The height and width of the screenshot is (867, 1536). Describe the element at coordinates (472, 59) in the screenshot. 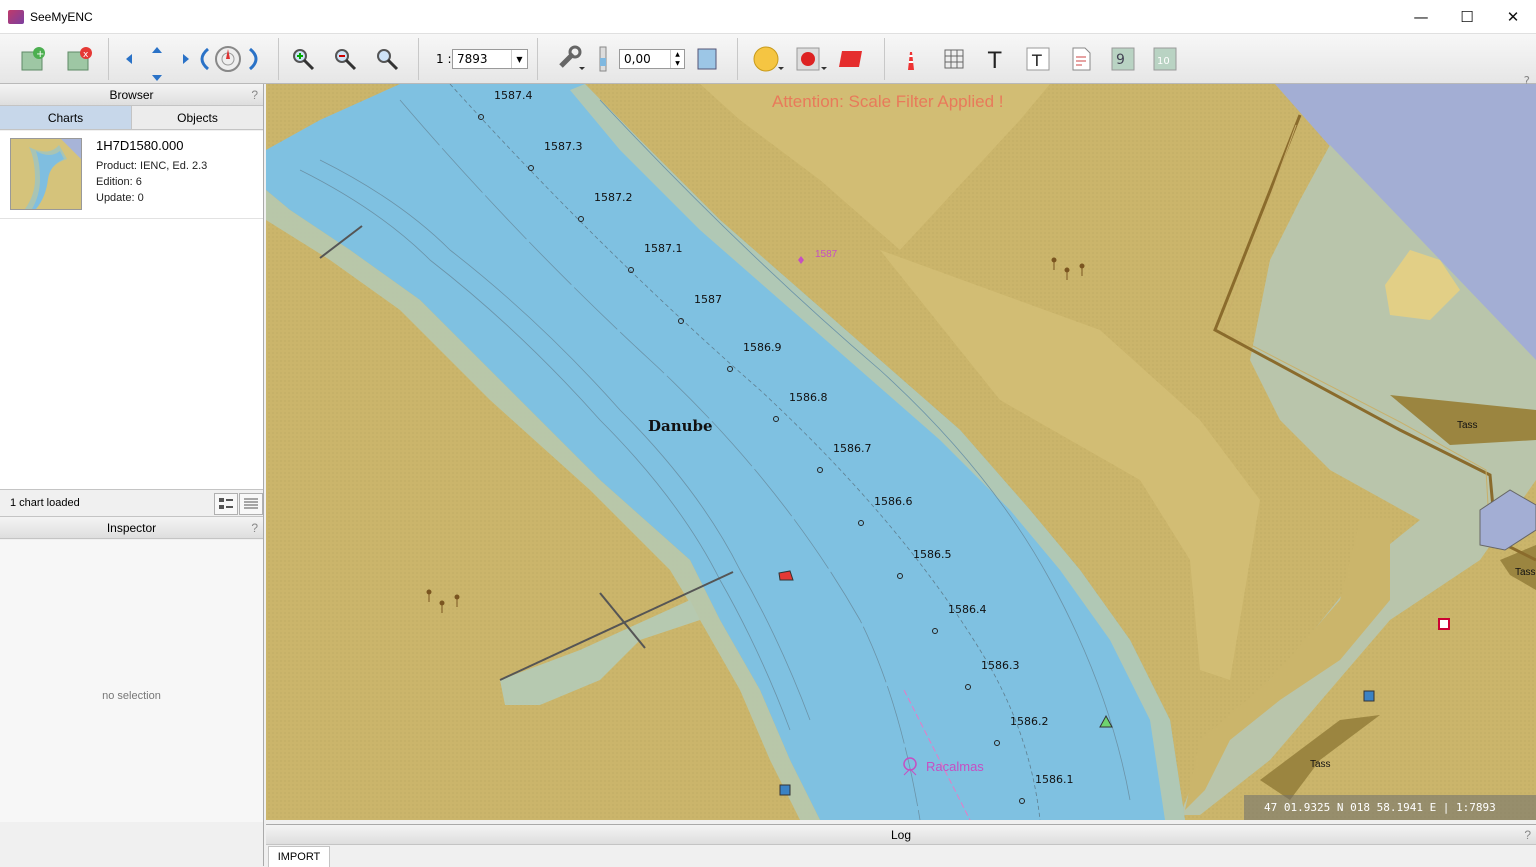

I see `scale-value: 7893` at that location.